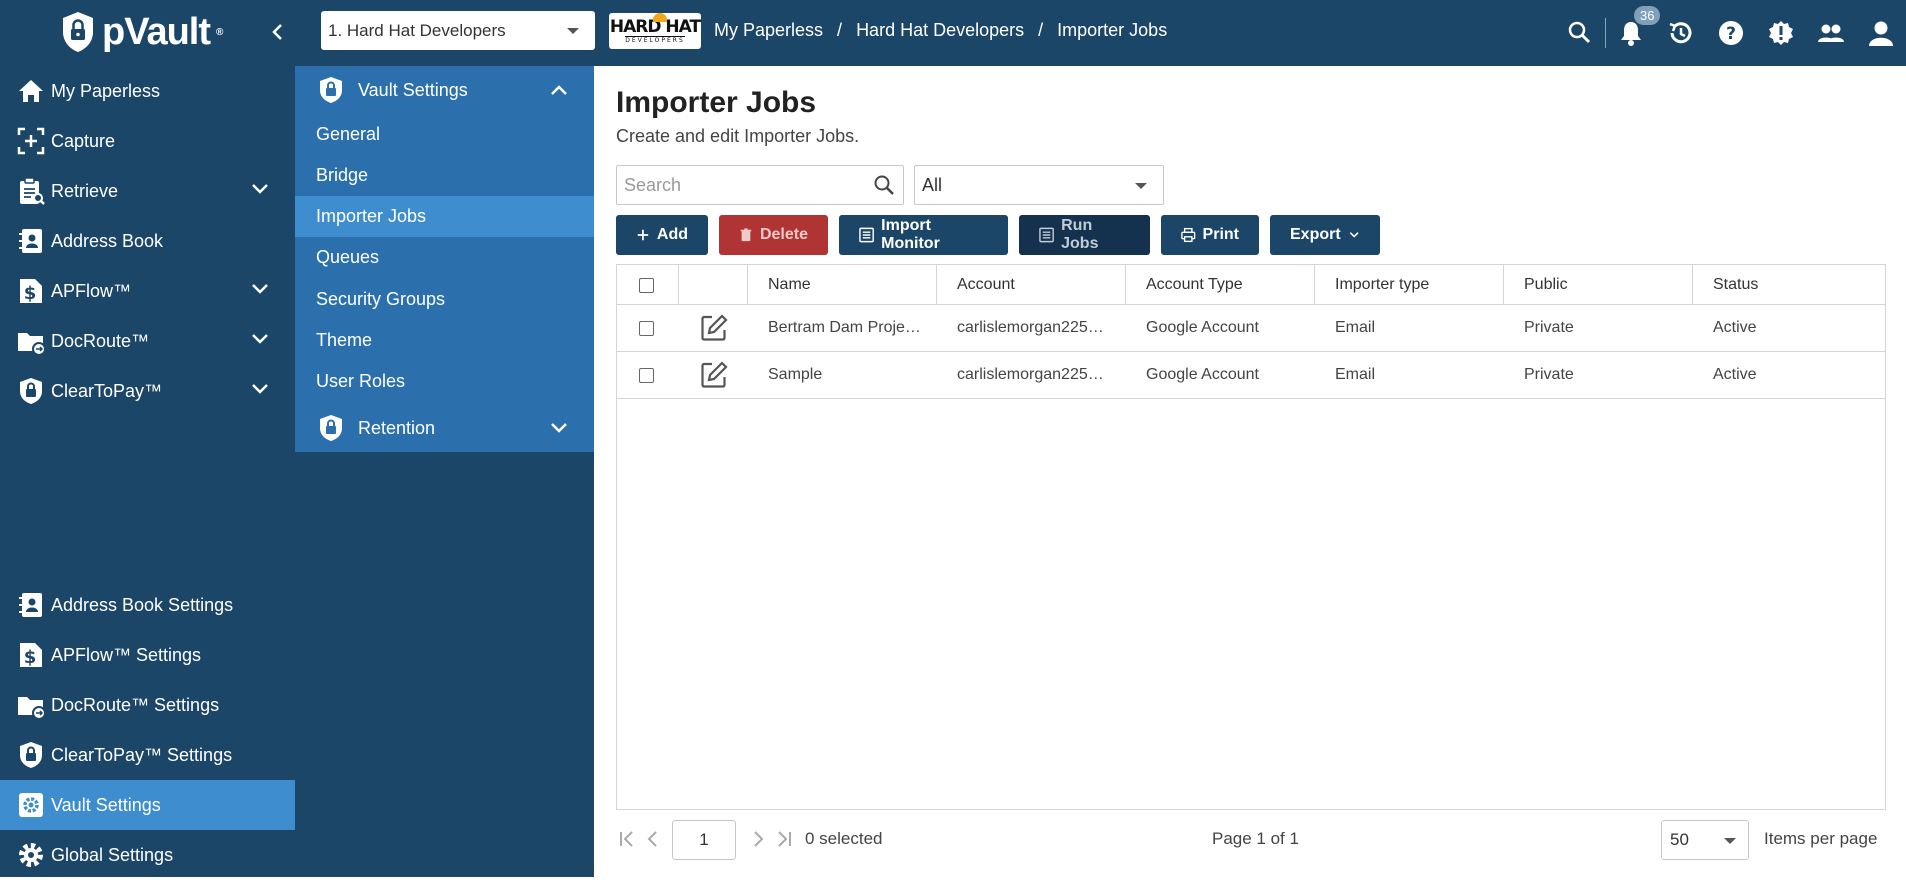  Describe the element at coordinates (107, 240) in the screenshot. I see `sidebar-item-label: Address Book` at that location.